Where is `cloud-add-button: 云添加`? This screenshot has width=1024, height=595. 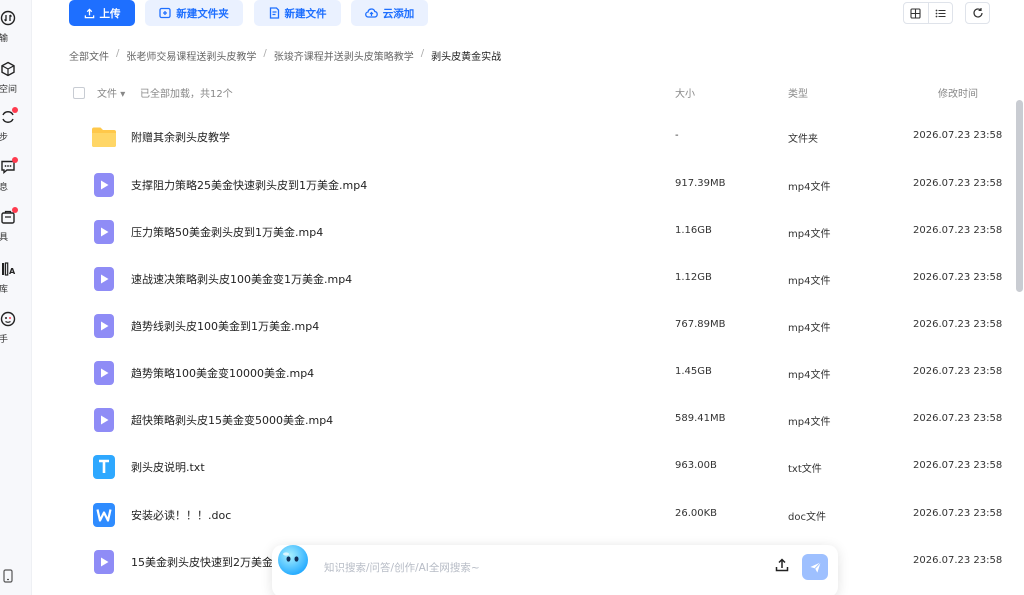
cloud-add-button: 云添加 is located at coordinates (389, 13).